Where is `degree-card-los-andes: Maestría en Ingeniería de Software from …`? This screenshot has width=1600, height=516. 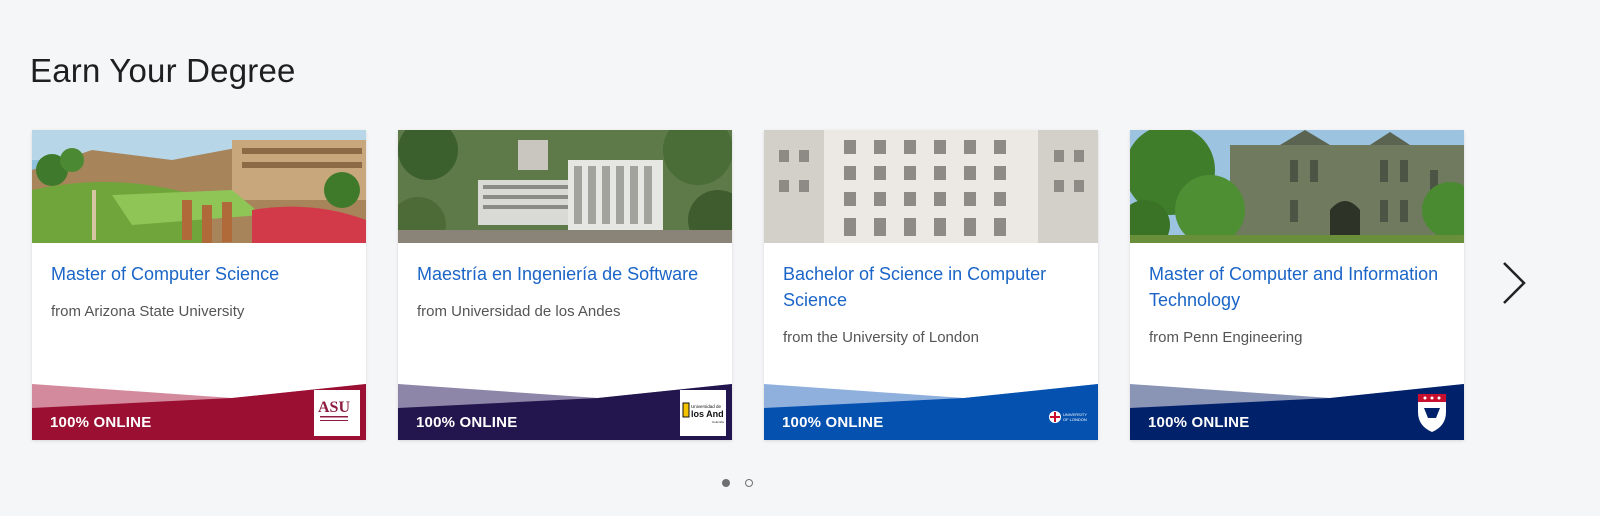
degree-card-los-andes: Maestría en Ingeniería de Software from … is located at coordinates (565, 285).